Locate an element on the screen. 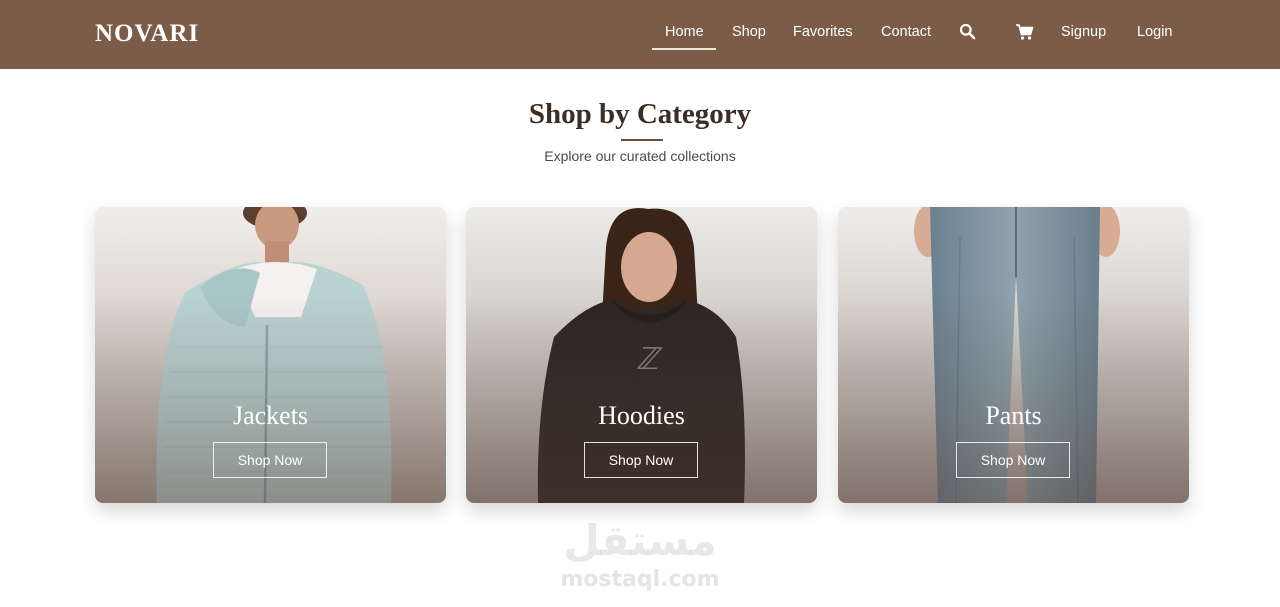 This screenshot has width=1280, height=607. category-title-pants: Pants is located at coordinates (1013, 415).